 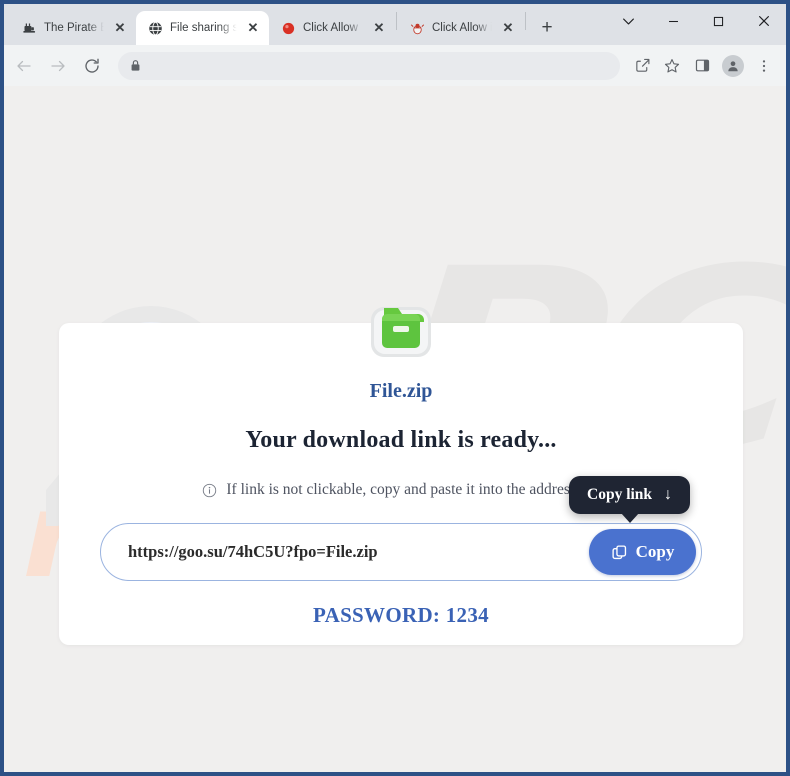 I want to click on lock-icon, so click(x=135, y=65).